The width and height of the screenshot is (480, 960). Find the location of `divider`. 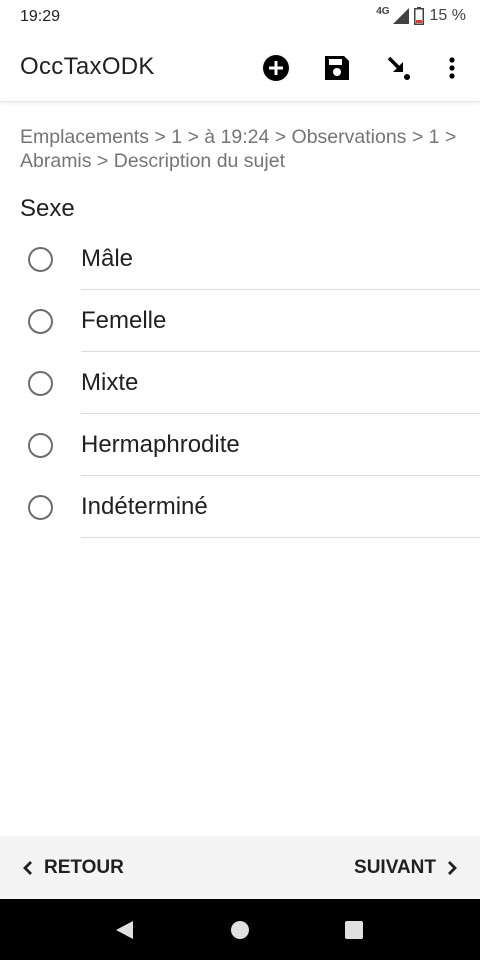

divider is located at coordinates (280, 537).